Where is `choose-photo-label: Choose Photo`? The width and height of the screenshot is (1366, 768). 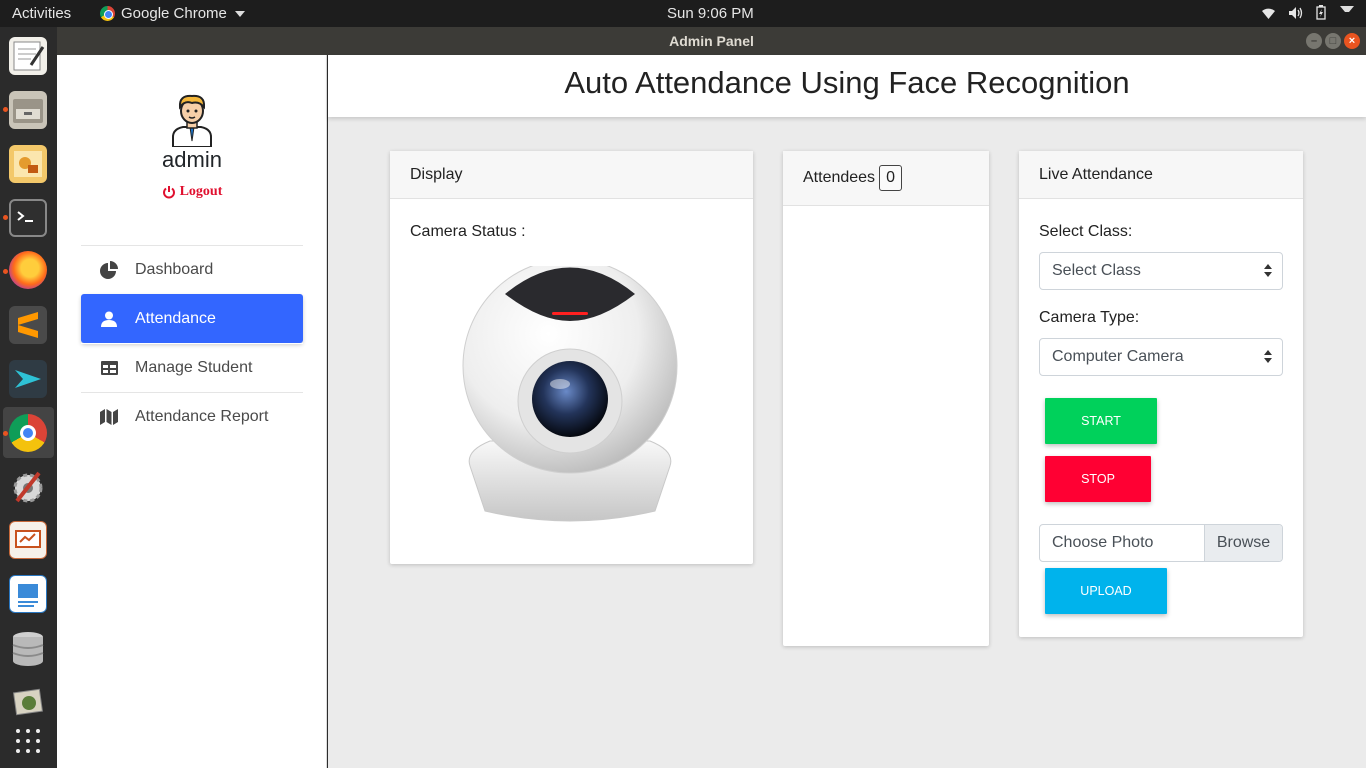
choose-photo-label: Choose Photo is located at coordinates (1103, 542).